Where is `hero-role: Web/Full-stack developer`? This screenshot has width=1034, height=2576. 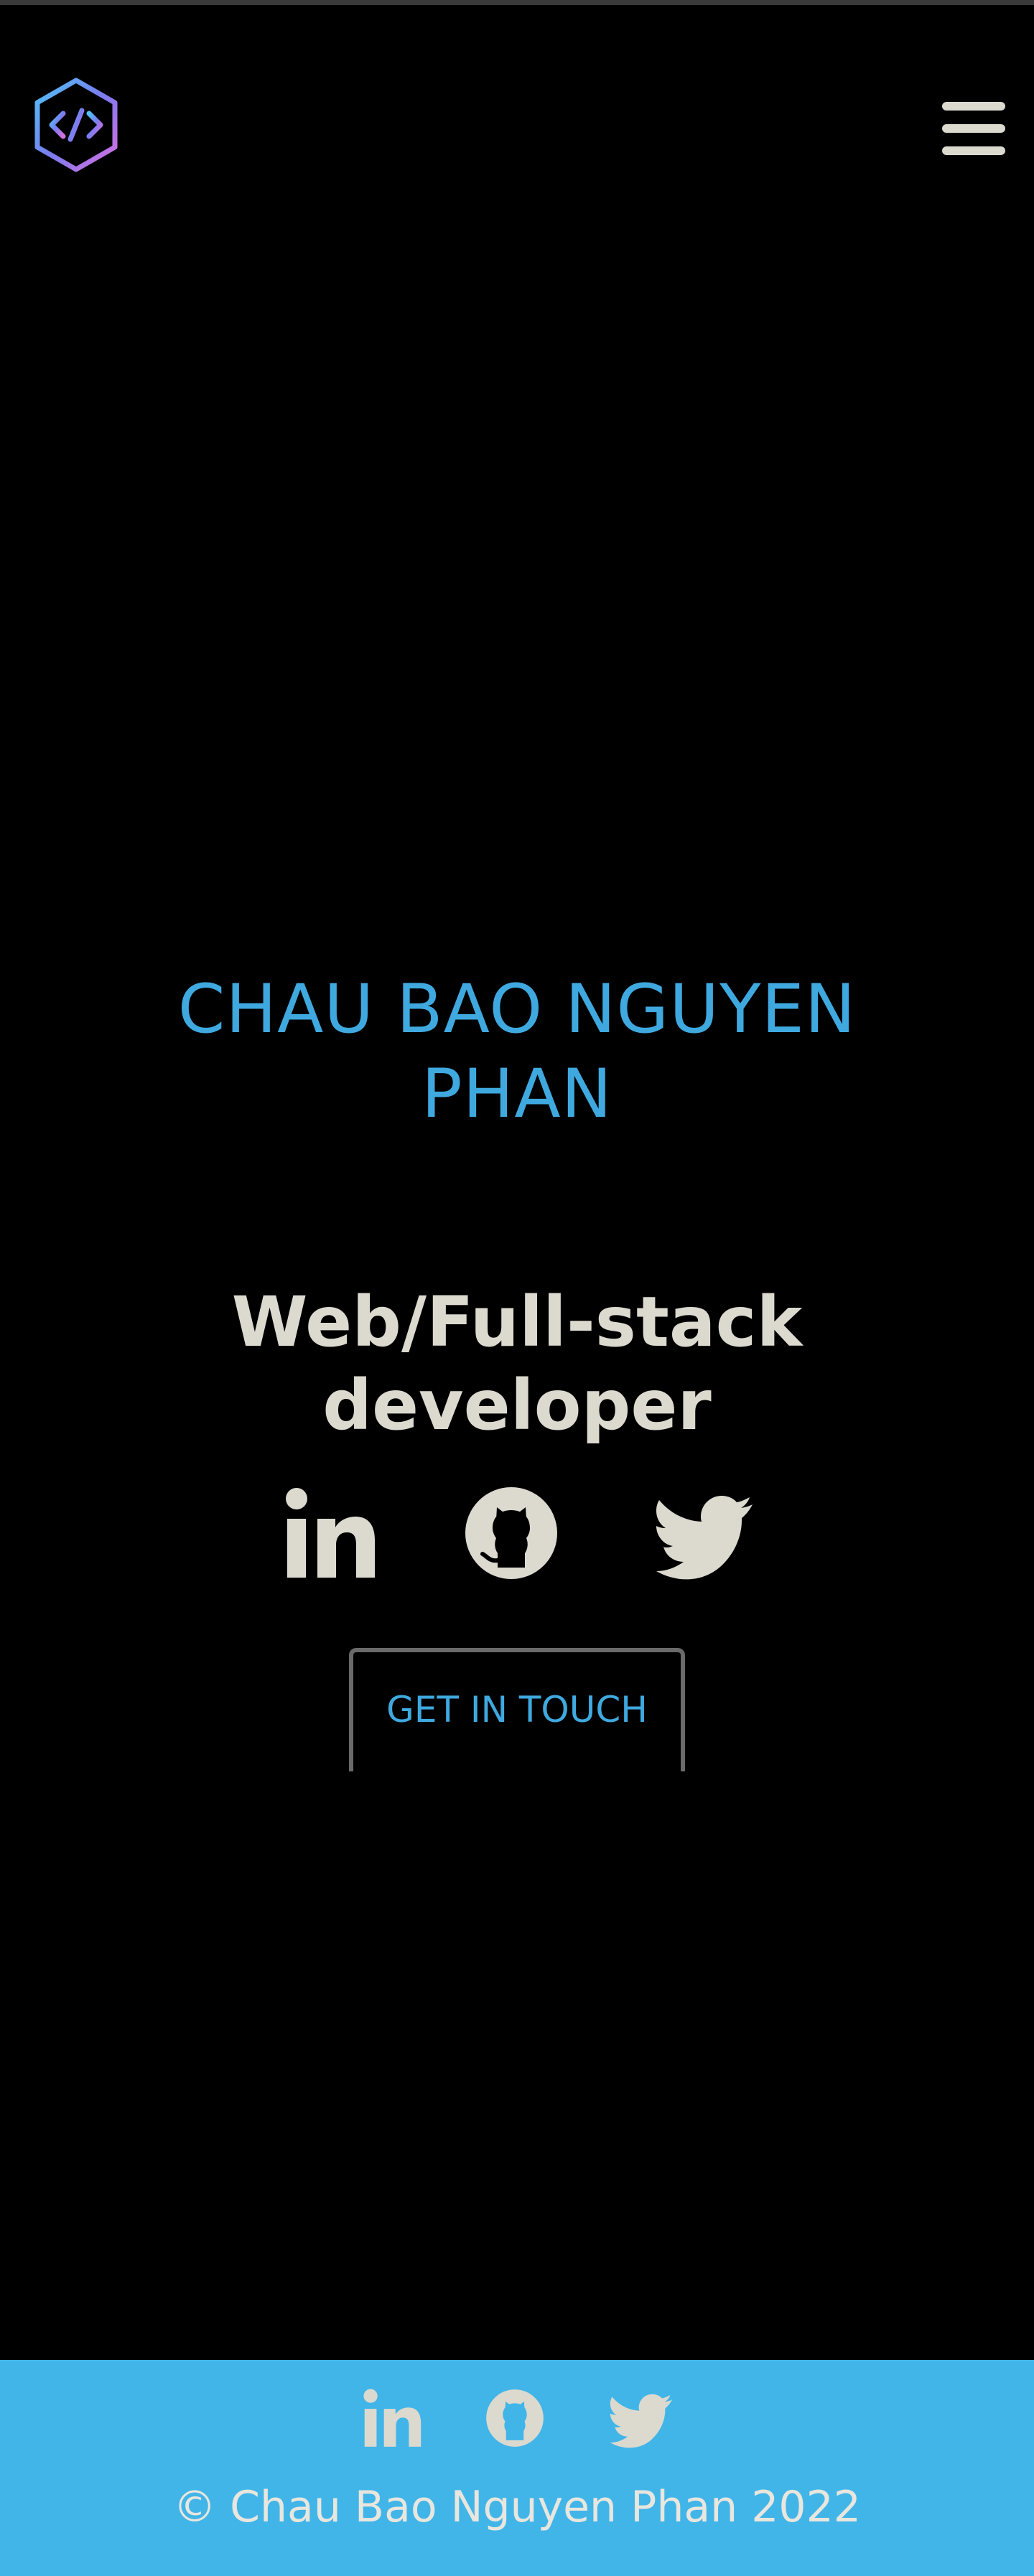 hero-role: Web/Full-stack developer is located at coordinates (517, 1364).